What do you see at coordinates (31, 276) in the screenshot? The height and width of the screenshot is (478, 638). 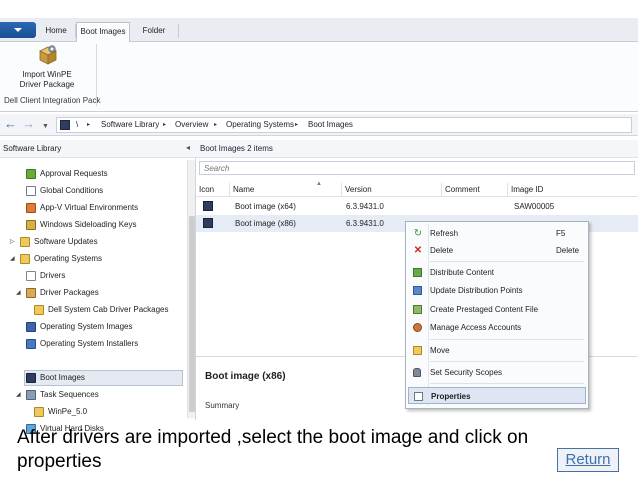 I see `drivers-icon` at bounding box center [31, 276].